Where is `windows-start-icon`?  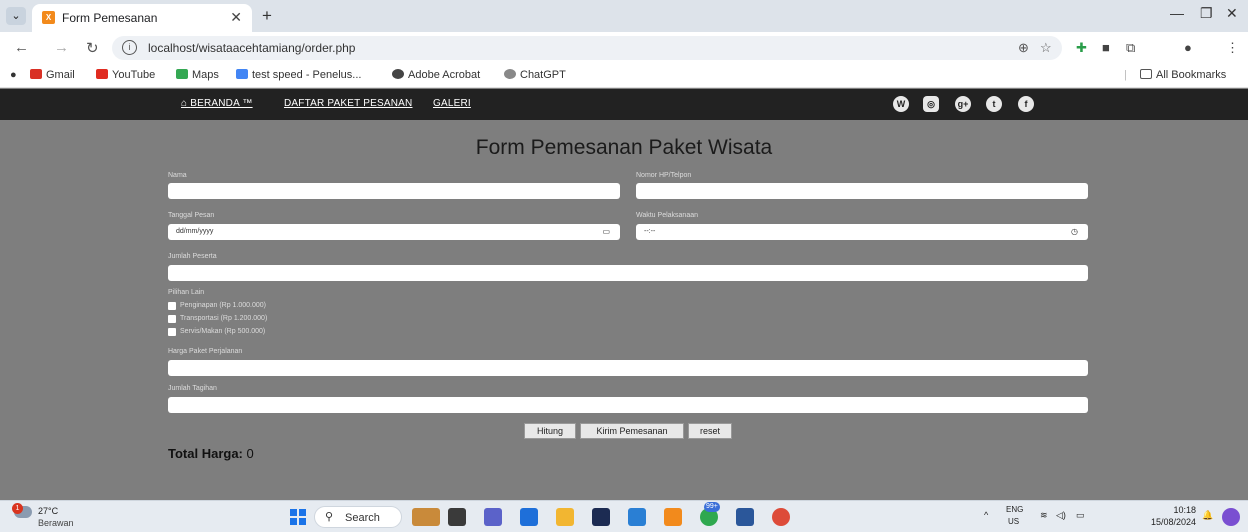 windows-start-icon is located at coordinates (298, 517).